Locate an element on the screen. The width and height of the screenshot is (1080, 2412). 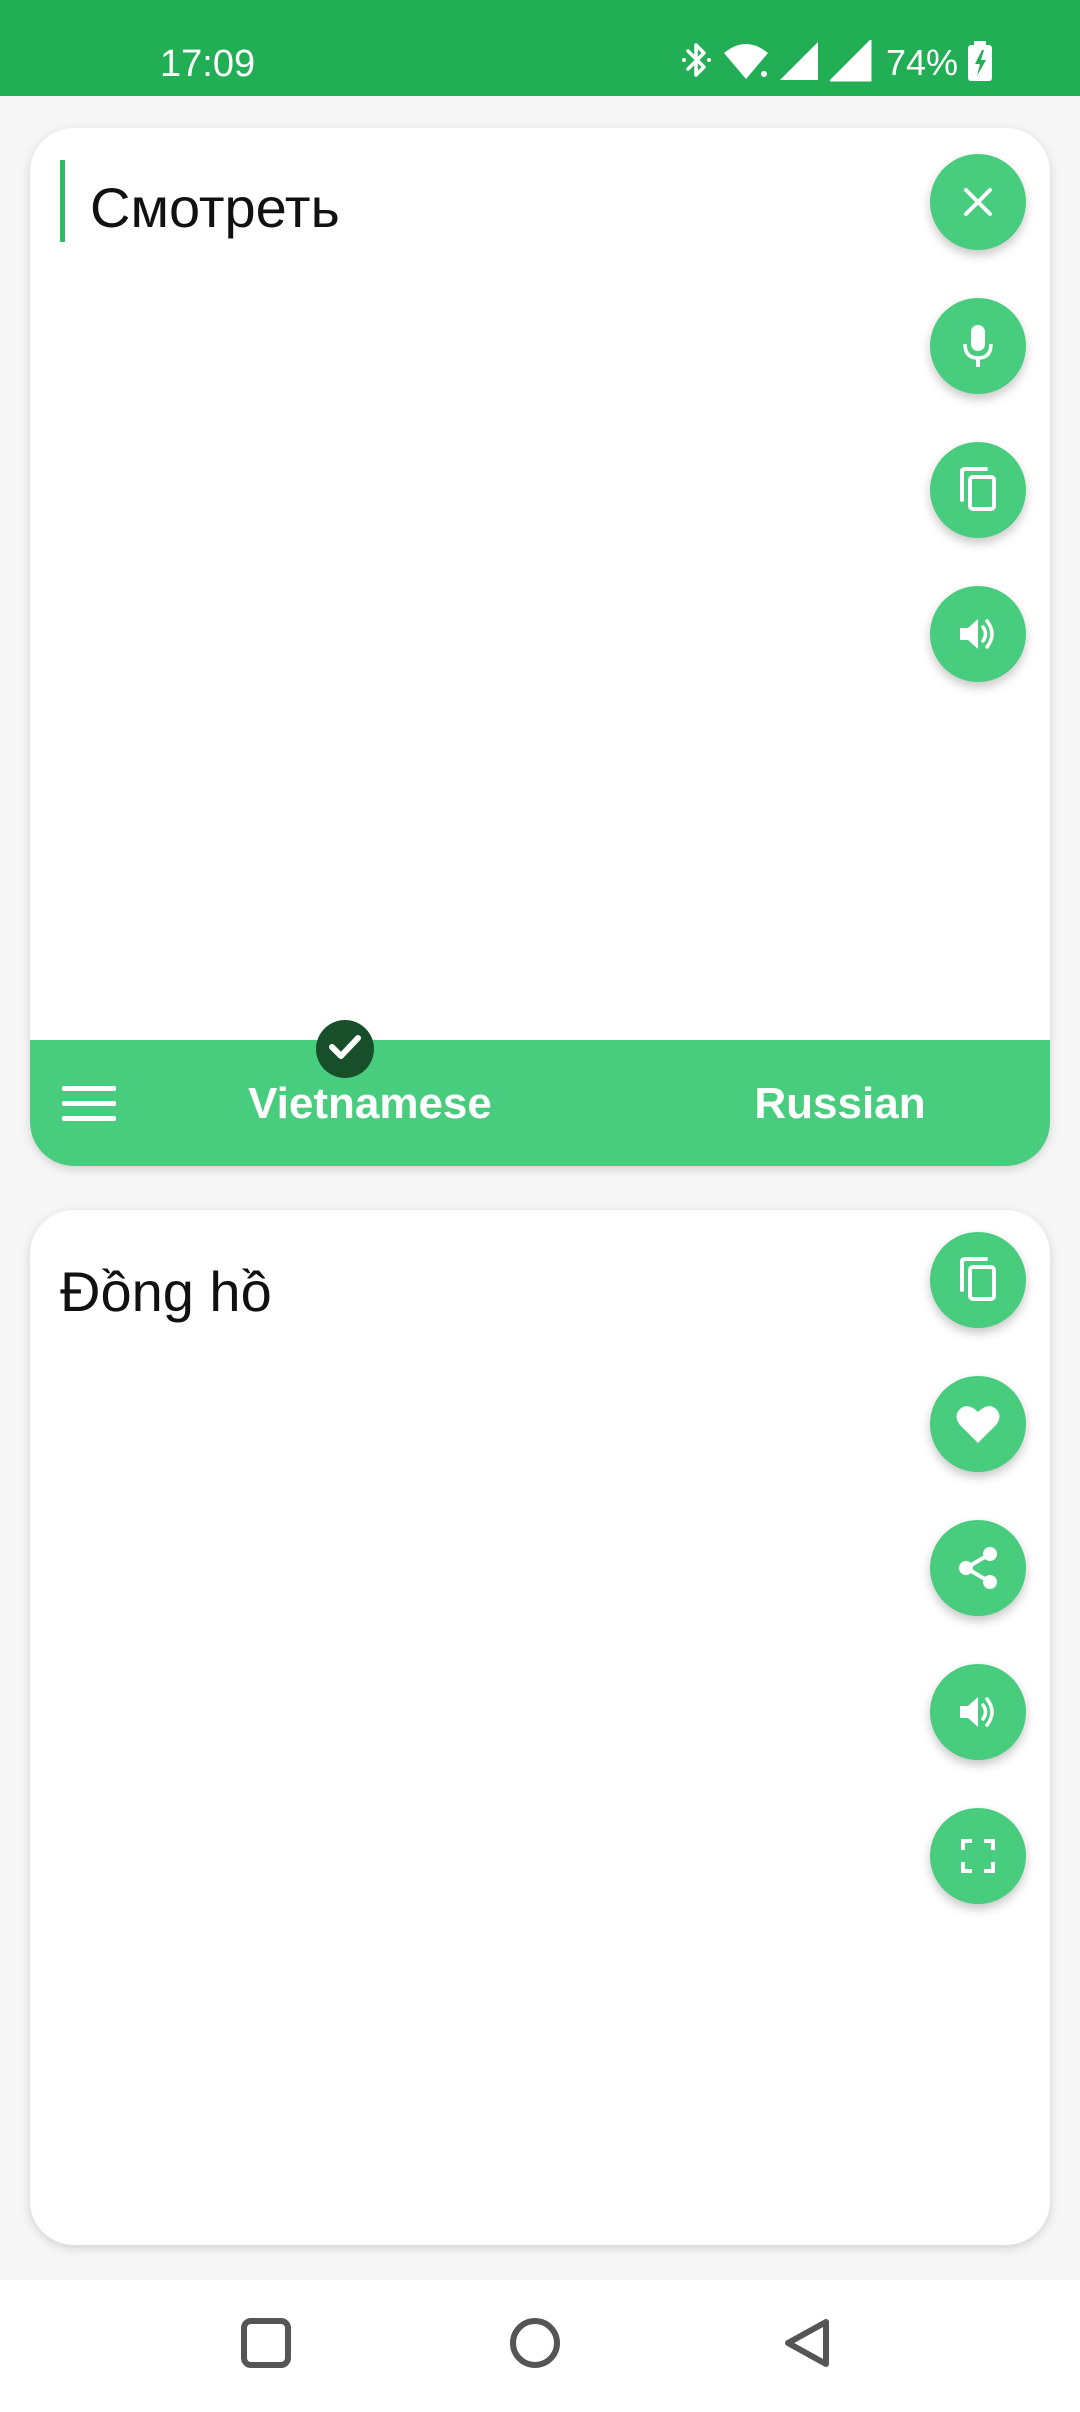
status-time: 17:09 is located at coordinates (208, 64).